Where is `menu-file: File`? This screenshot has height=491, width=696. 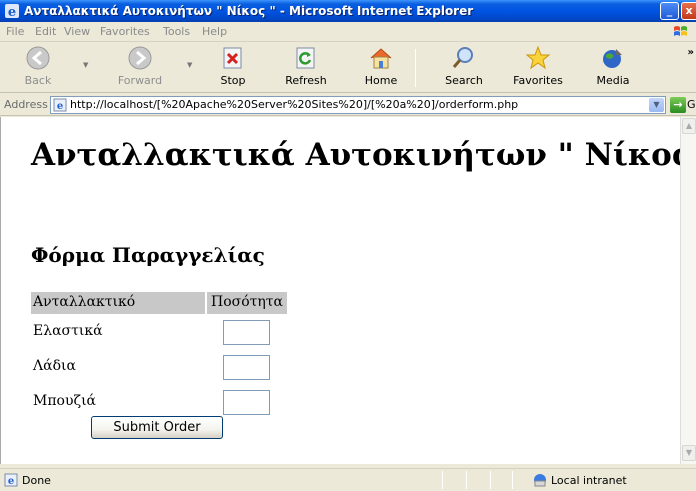
menu-file: File is located at coordinates (15, 31).